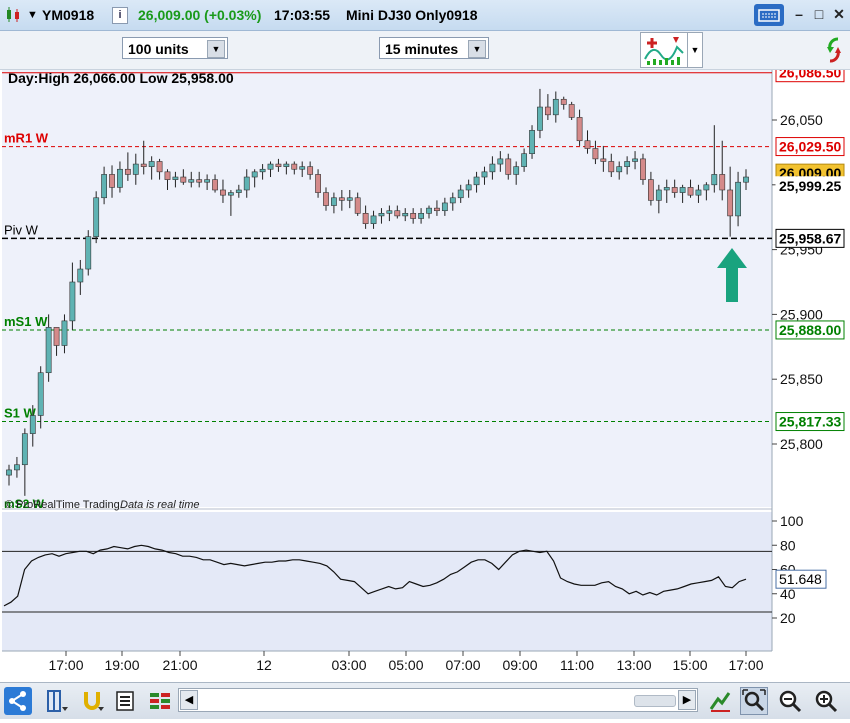 The width and height of the screenshot is (850, 723). I want to click on time-tick-label: 12, so click(264, 665).